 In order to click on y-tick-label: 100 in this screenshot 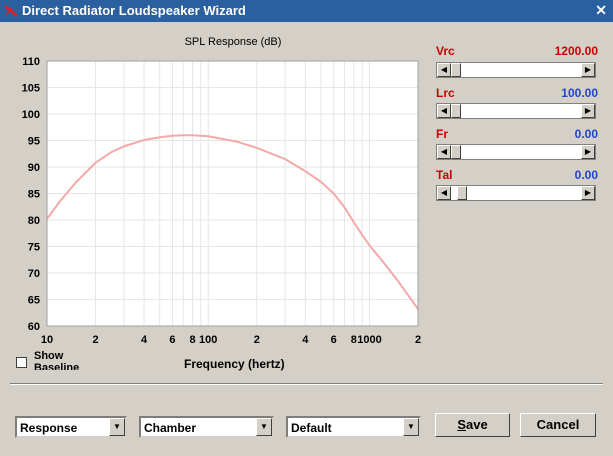, I will do `click(31, 115)`.